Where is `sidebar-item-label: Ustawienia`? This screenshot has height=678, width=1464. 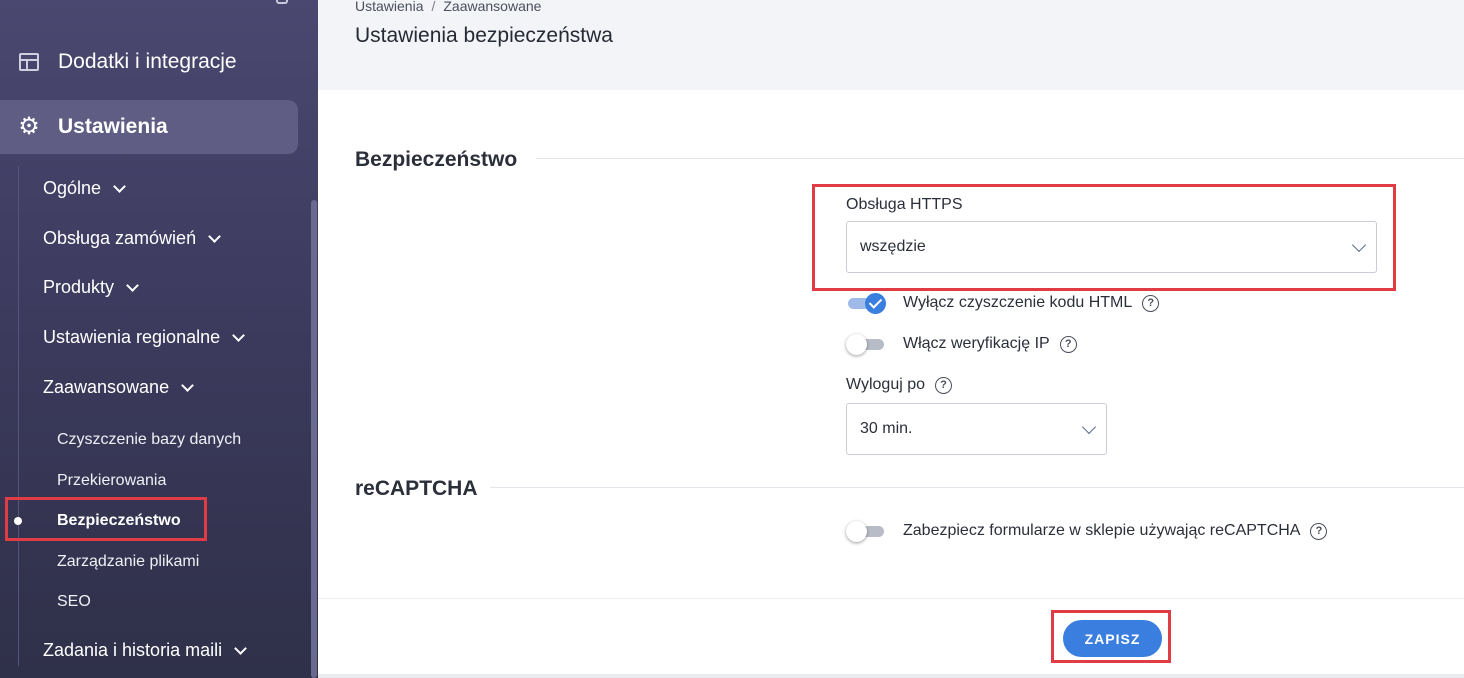
sidebar-item-label: Ustawienia is located at coordinates (113, 126).